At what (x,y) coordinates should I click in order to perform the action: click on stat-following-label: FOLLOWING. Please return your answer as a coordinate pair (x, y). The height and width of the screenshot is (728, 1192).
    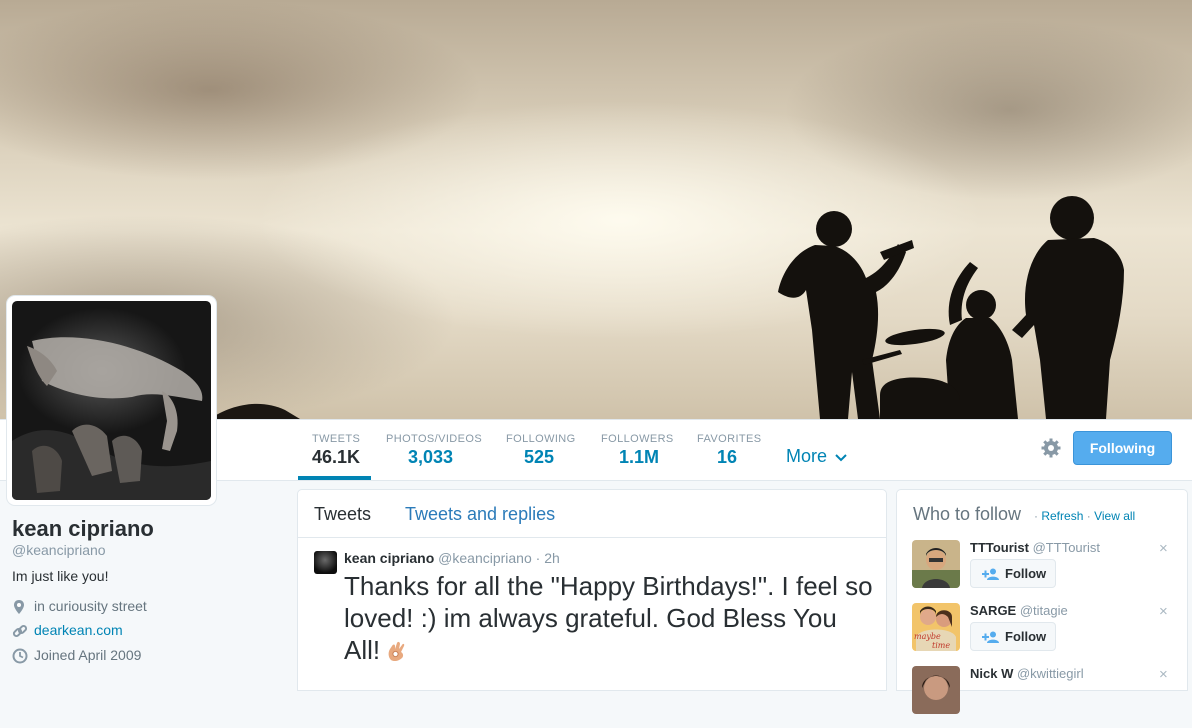
    Looking at the image, I should click on (541, 439).